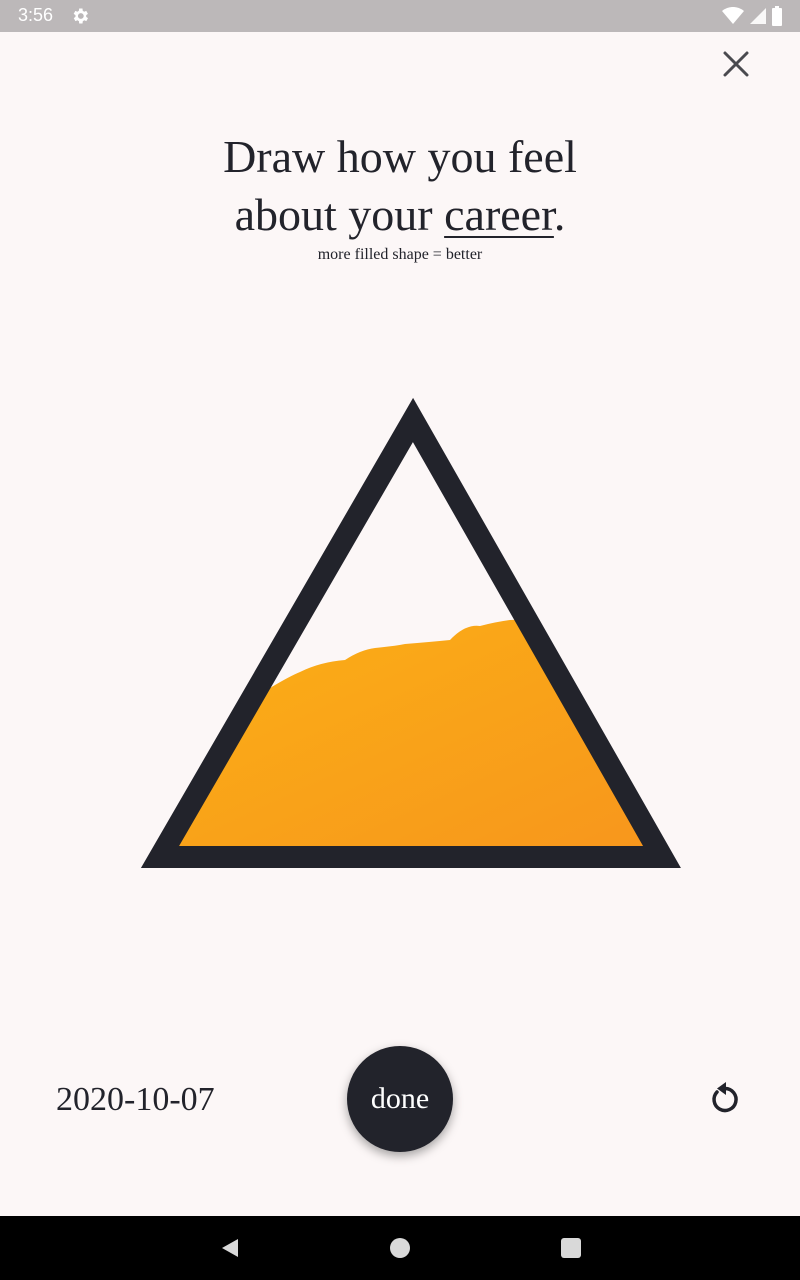 Image resolution: width=800 pixels, height=1280 pixels. I want to click on home-icon, so click(400, 1248).